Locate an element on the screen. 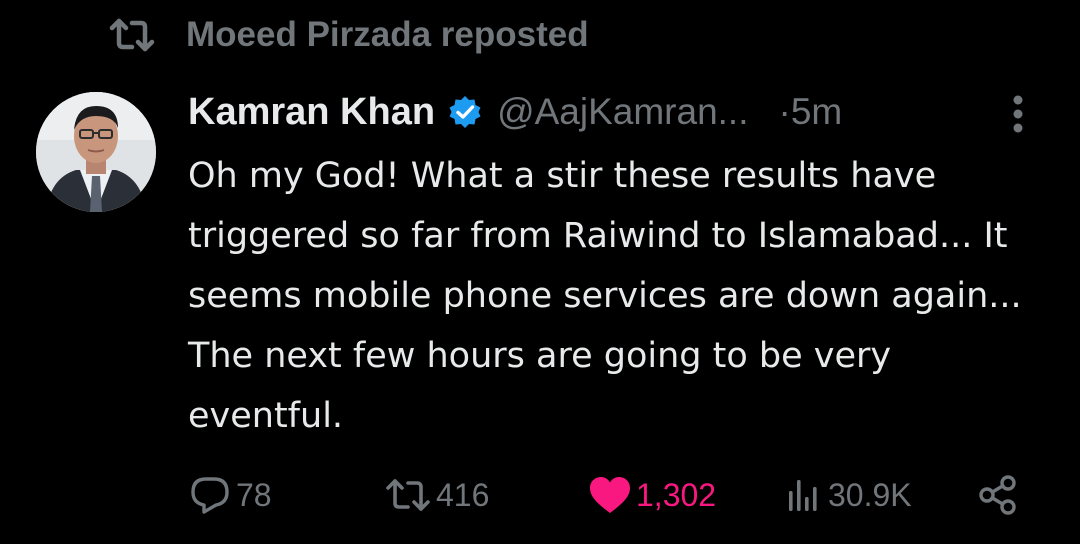 The width and height of the screenshot is (1080, 544). repost-action-icon is located at coordinates (408, 495).